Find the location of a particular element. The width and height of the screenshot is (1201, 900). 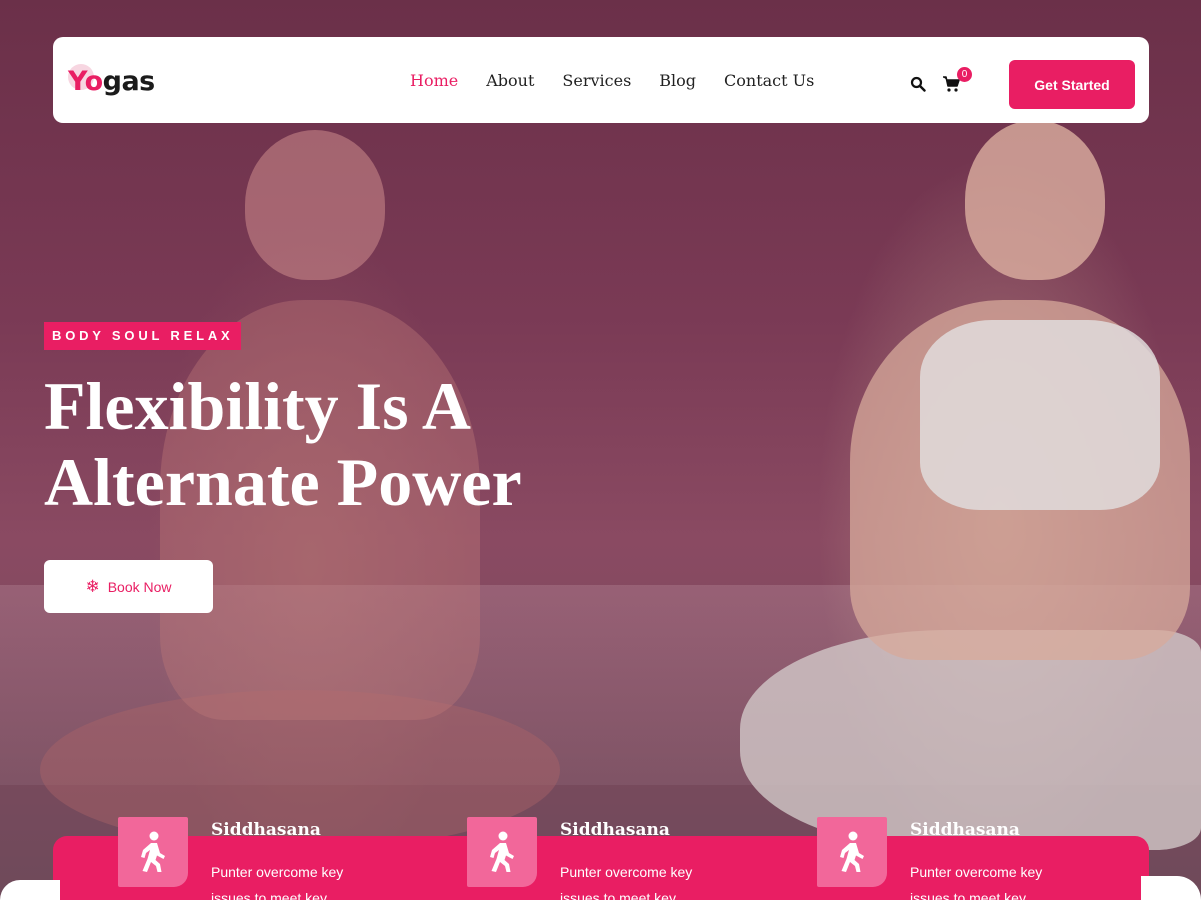

book-now-button: ❄ Book Now is located at coordinates (128, 586).